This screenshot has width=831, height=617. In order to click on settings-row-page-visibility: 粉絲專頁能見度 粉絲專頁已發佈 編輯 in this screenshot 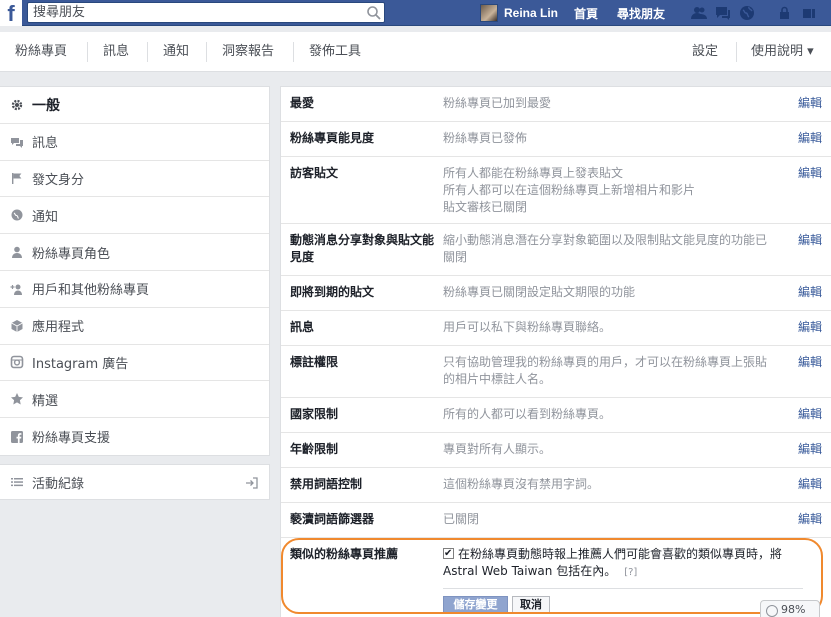, I will do `click(556, 139)`.